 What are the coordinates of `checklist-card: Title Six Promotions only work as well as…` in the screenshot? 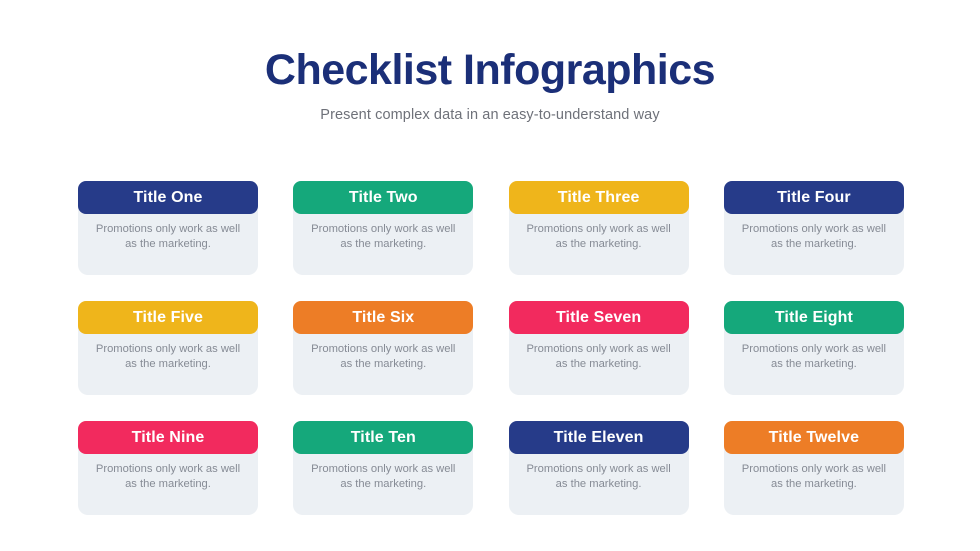 It's located at (383, 348).